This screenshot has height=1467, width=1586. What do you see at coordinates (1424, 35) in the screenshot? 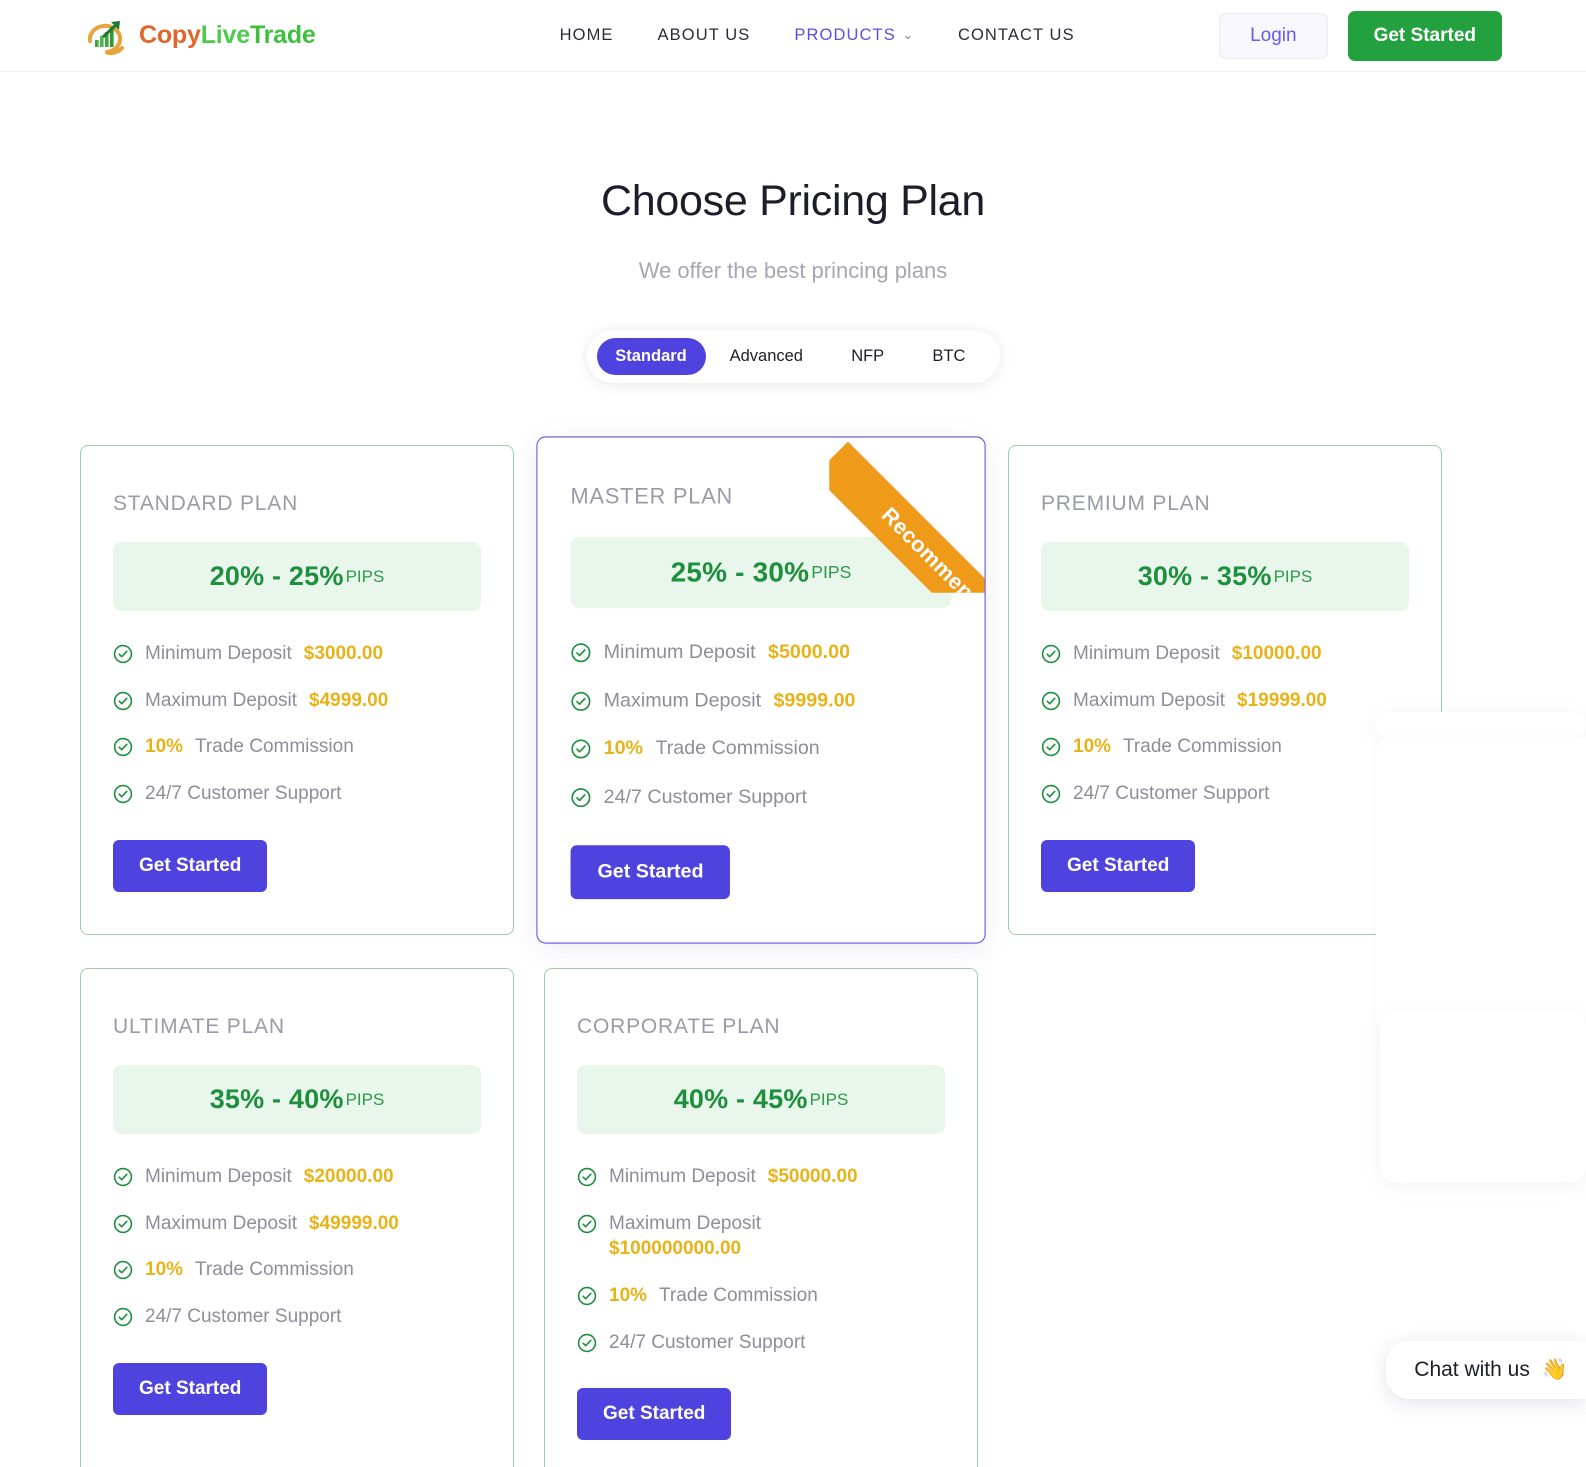
I see `header-get-started-button: Get Started` at bounding box center [1424, 35].